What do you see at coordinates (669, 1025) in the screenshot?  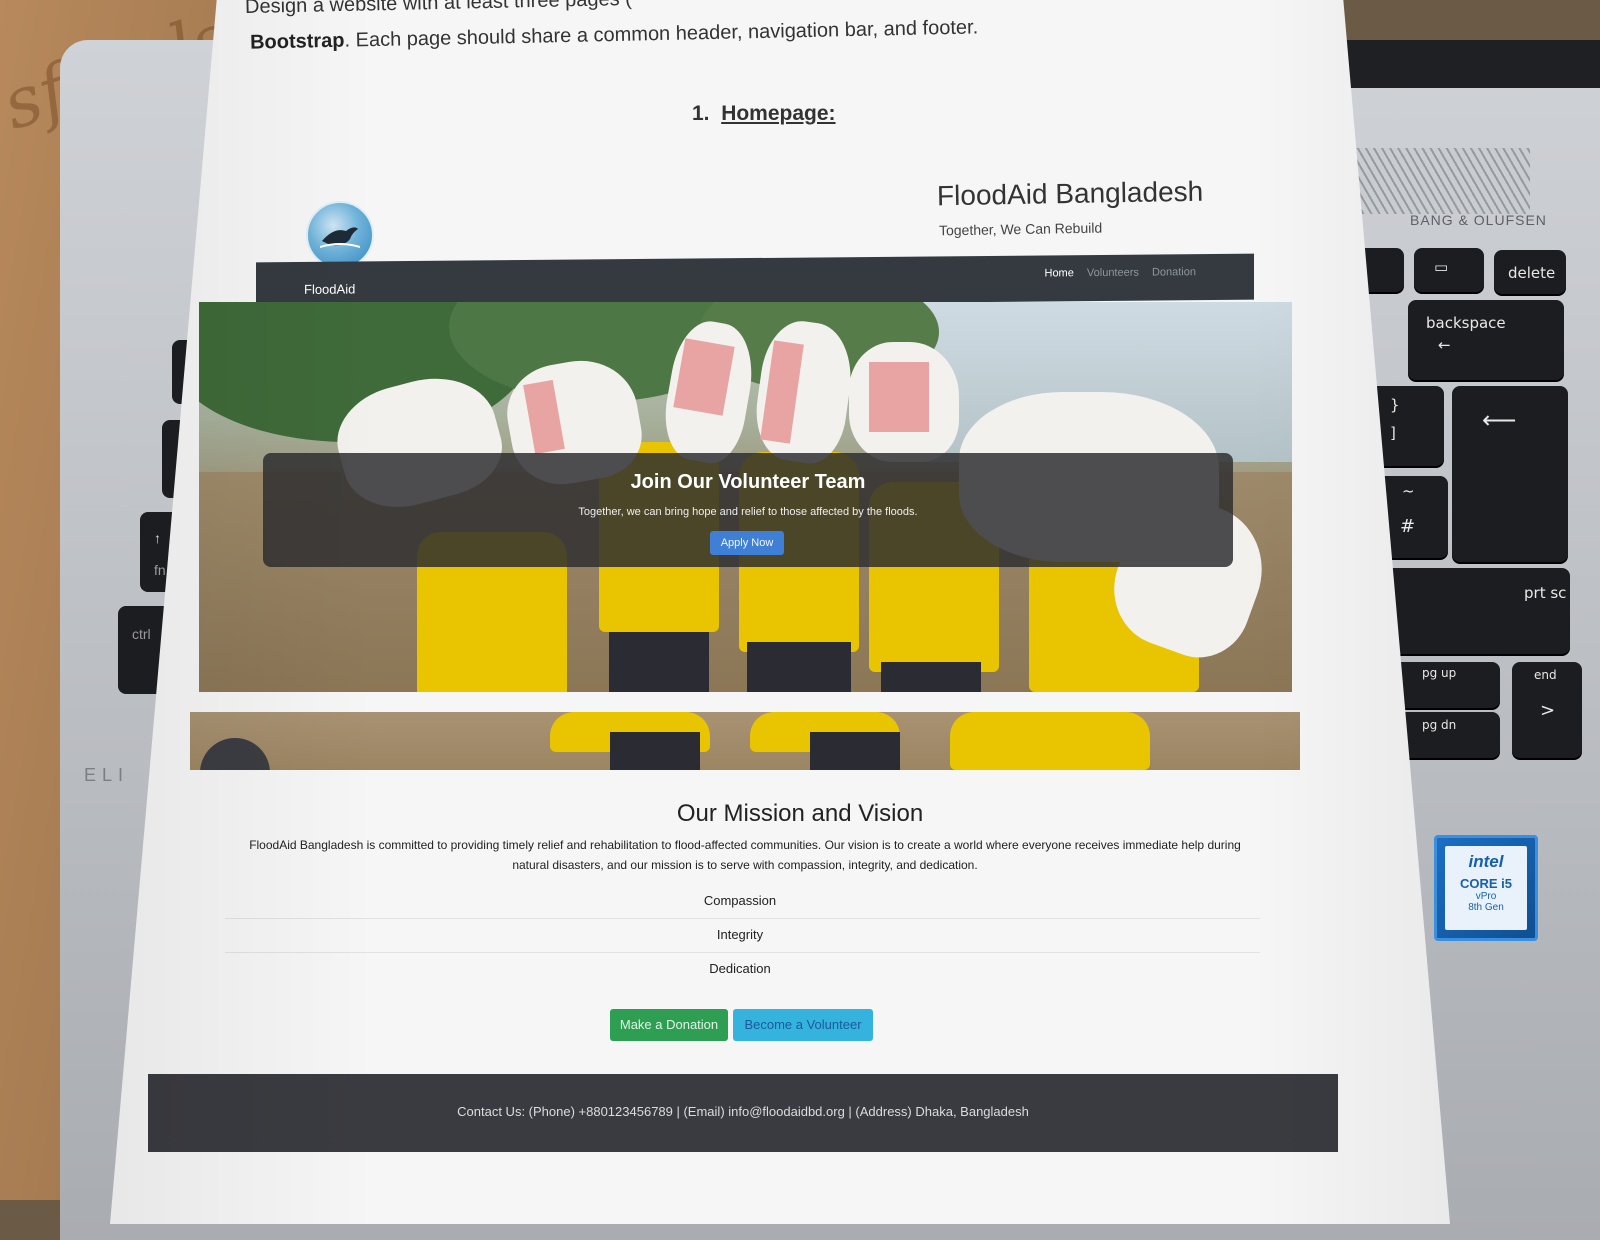 I see `make-donation-button: Make a Donation` at bounding box center [669, 1025].